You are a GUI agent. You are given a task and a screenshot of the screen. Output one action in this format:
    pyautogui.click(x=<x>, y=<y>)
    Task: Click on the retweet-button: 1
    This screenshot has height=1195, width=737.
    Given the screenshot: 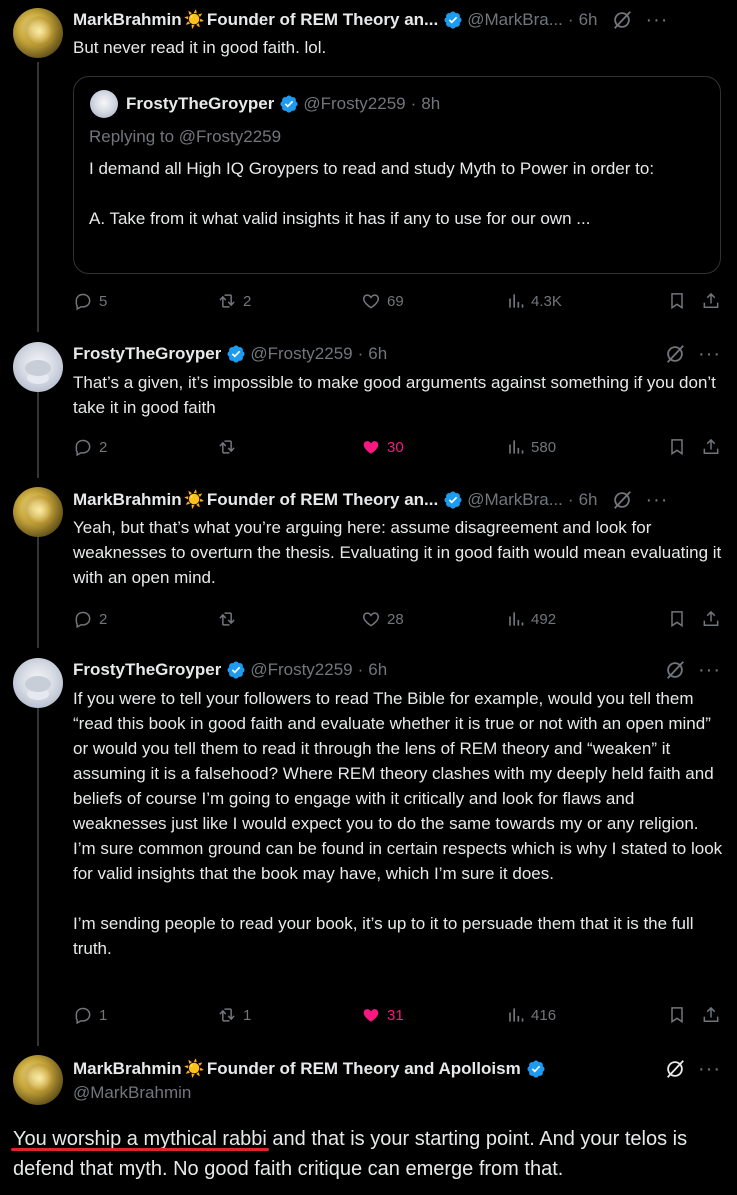 What is the action you would take?
    pyautogui.click(x=289, y=1015)
    